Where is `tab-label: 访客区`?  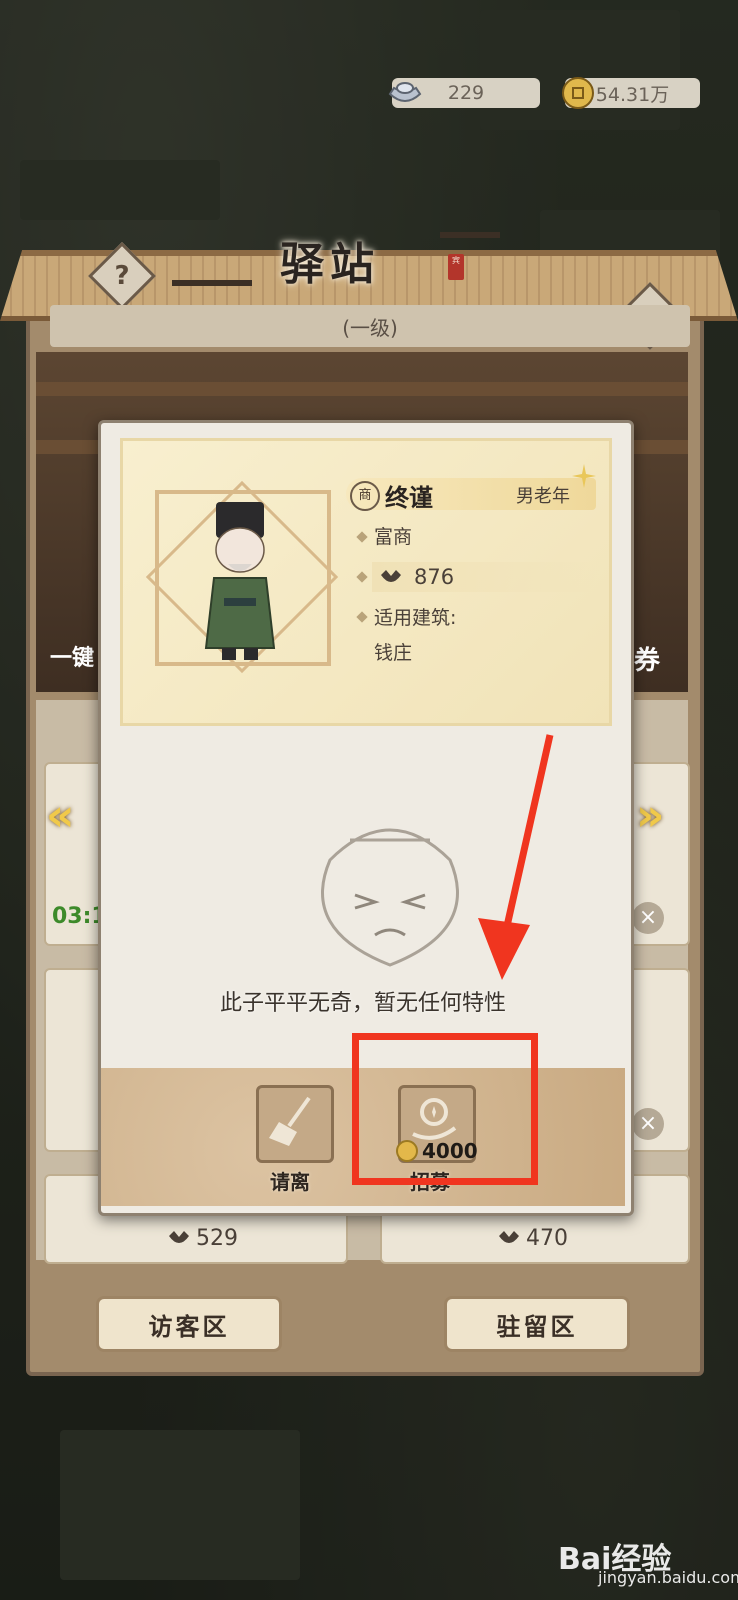
tab-label: 访客区 is located at coordinates (189, 1326).